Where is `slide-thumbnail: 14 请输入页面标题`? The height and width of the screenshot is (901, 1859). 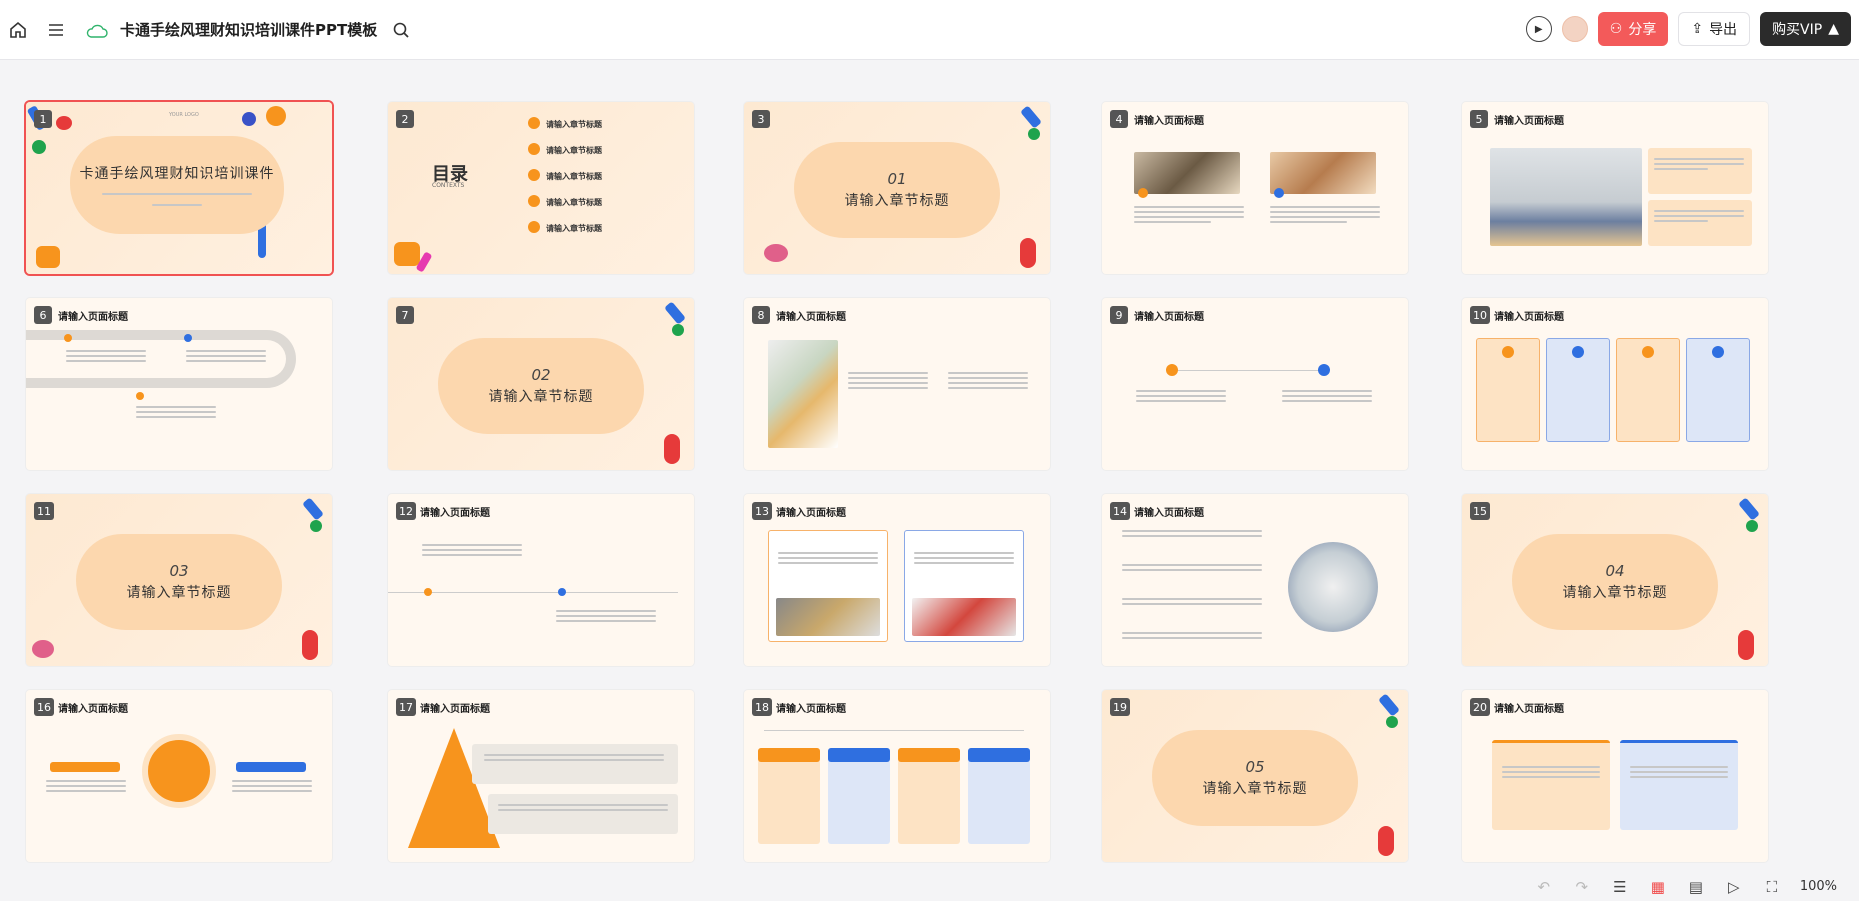 slide-thumbnail: 14 请输入页面标题 is located at coordinates (1255, 580).